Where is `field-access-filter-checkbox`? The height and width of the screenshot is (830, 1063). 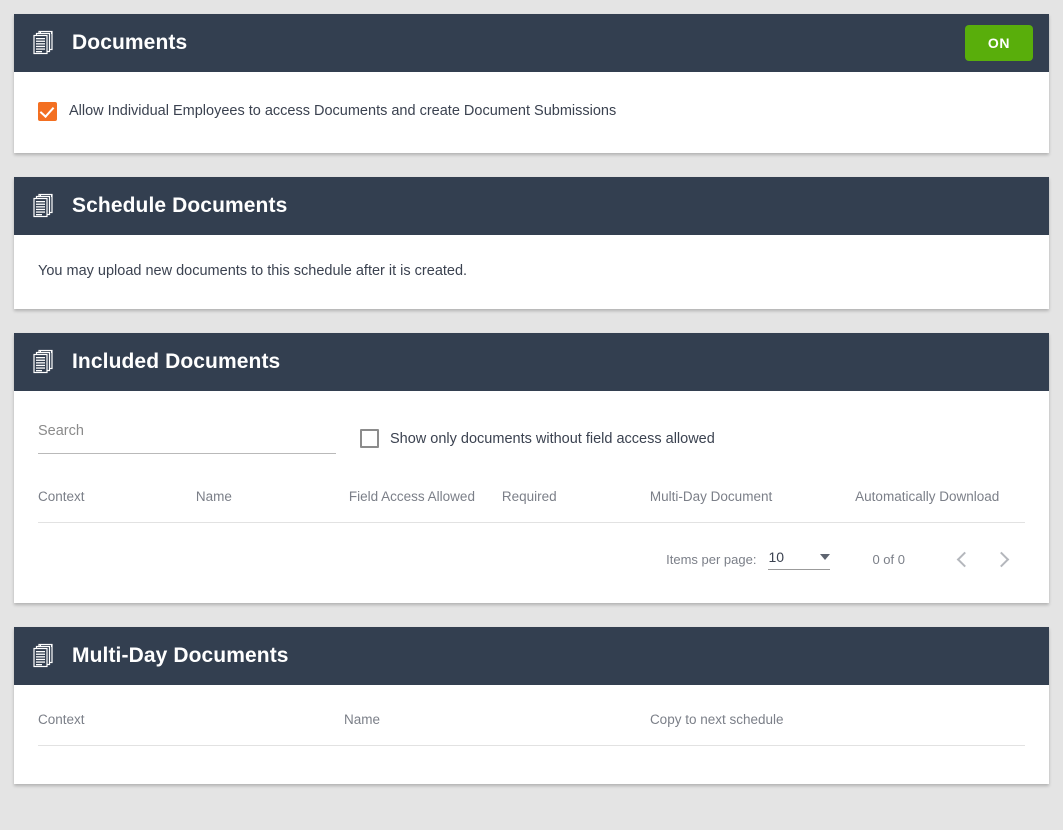 field-access-filter-checkbox is located at coordinates (369, 438).